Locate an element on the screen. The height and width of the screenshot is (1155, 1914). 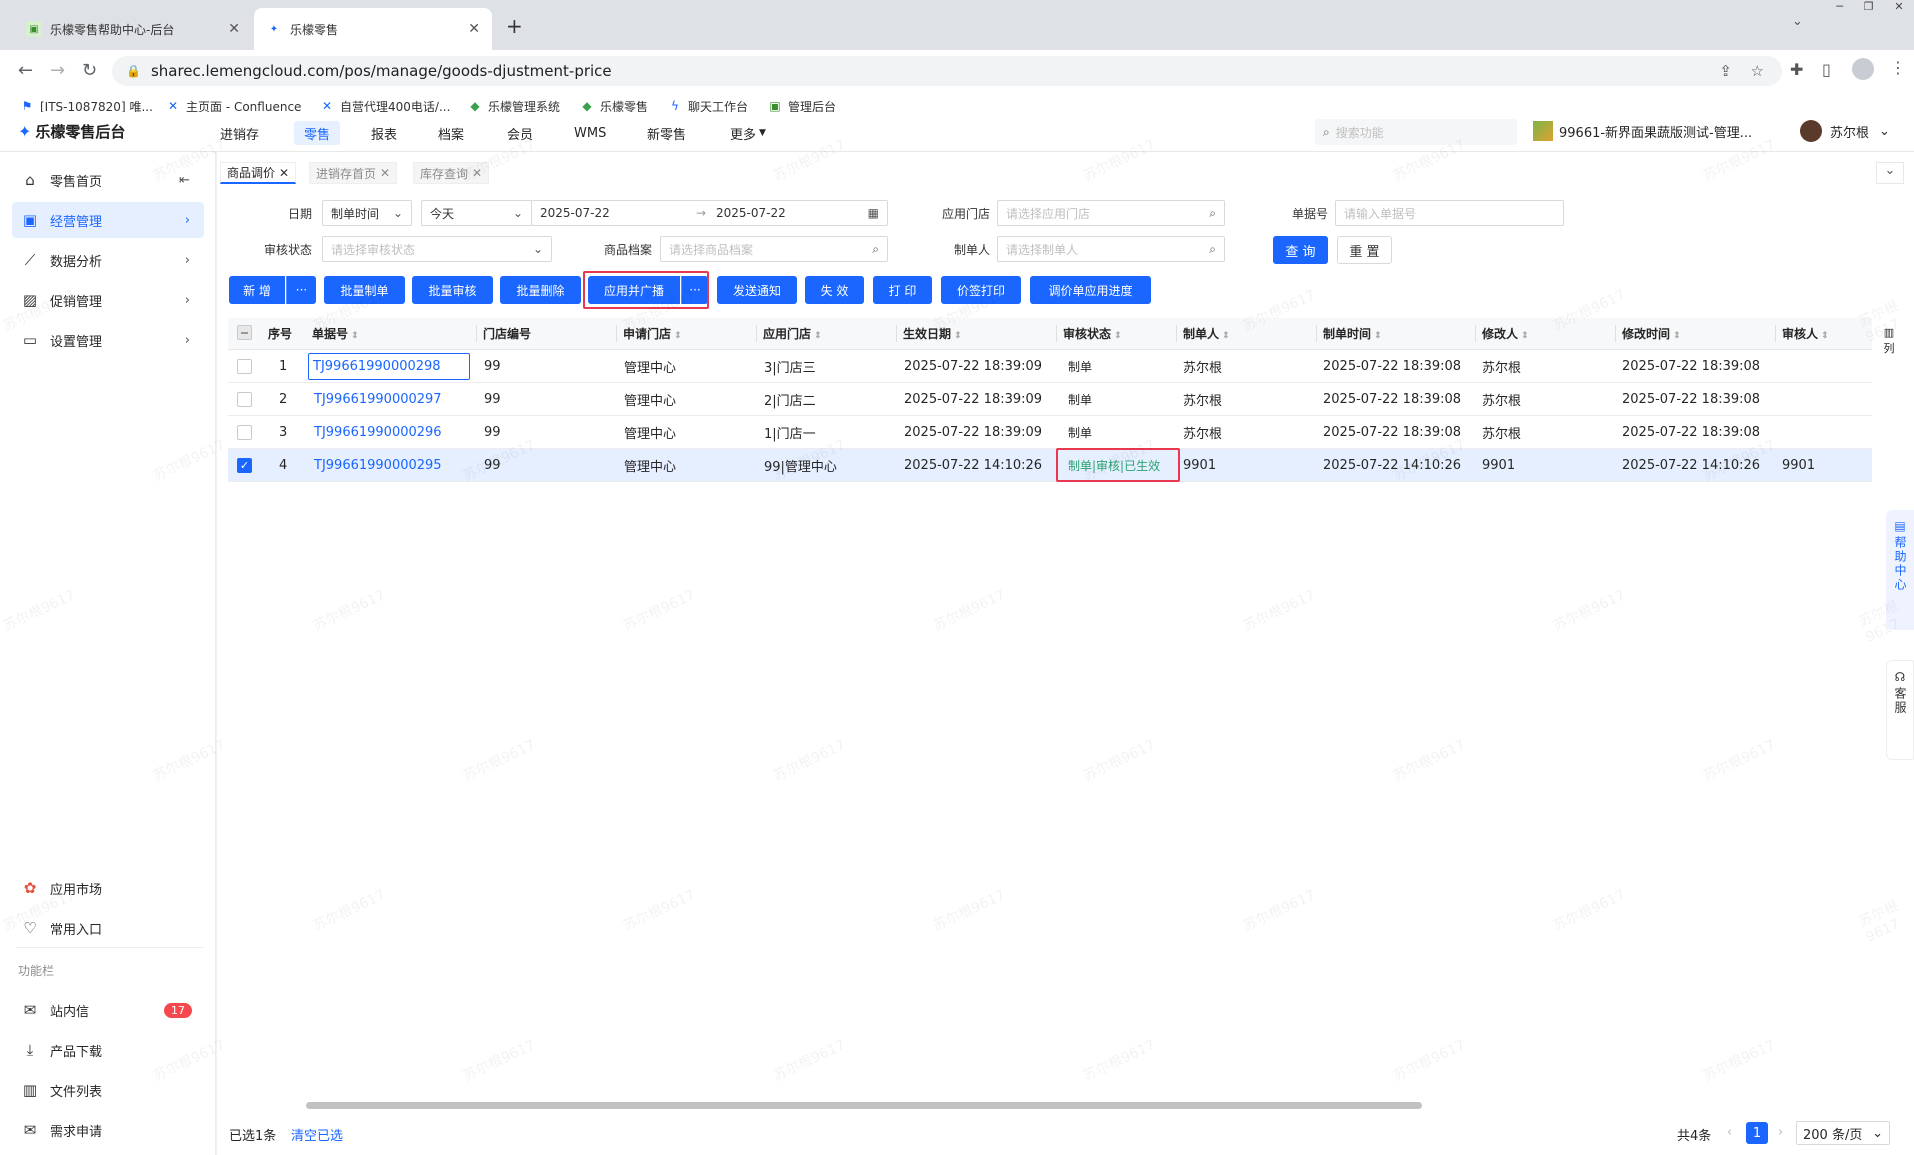
browser-menu-icon: ⋮ is located at coordinates (1898, 67).